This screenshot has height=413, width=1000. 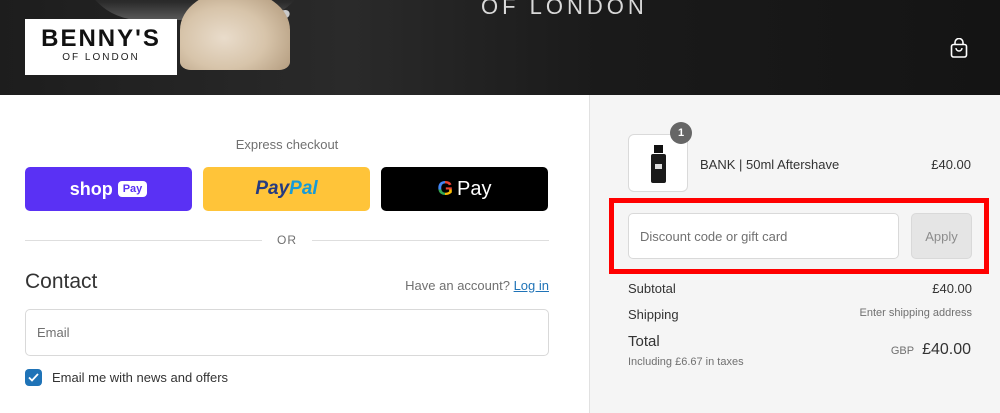 What do you see at coordinates (800, 288) in the screenshot?
I see `subtotal-row: Subtotal £40.00` at bounding box center [800, 288].